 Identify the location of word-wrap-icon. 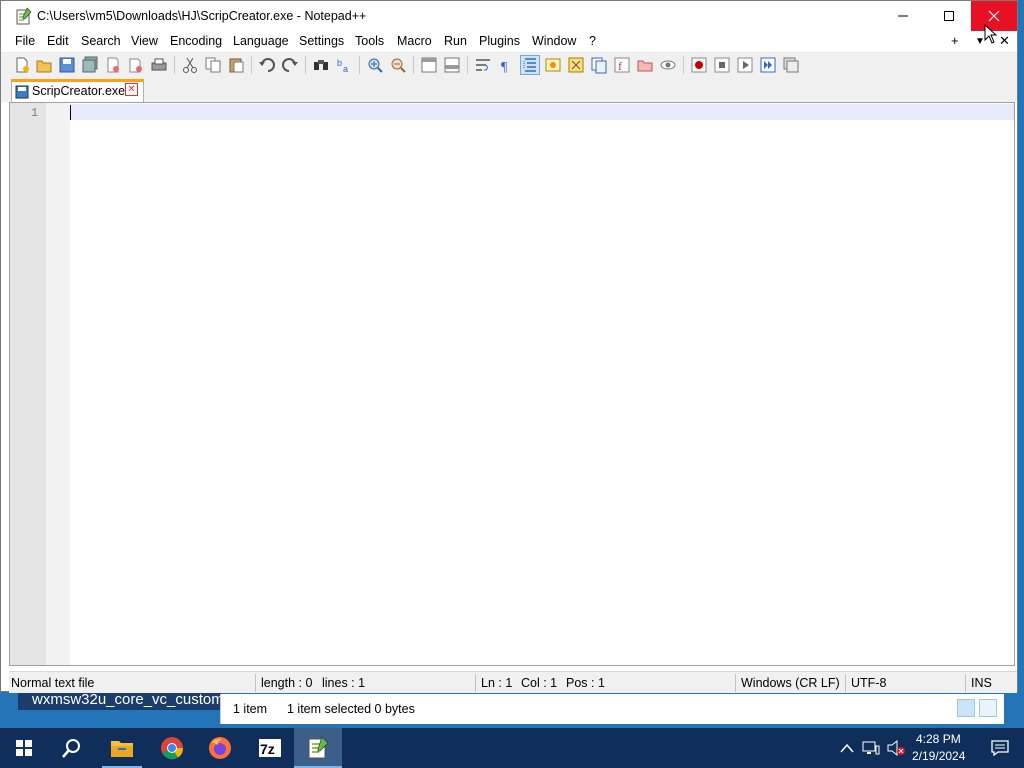
(483, 65).